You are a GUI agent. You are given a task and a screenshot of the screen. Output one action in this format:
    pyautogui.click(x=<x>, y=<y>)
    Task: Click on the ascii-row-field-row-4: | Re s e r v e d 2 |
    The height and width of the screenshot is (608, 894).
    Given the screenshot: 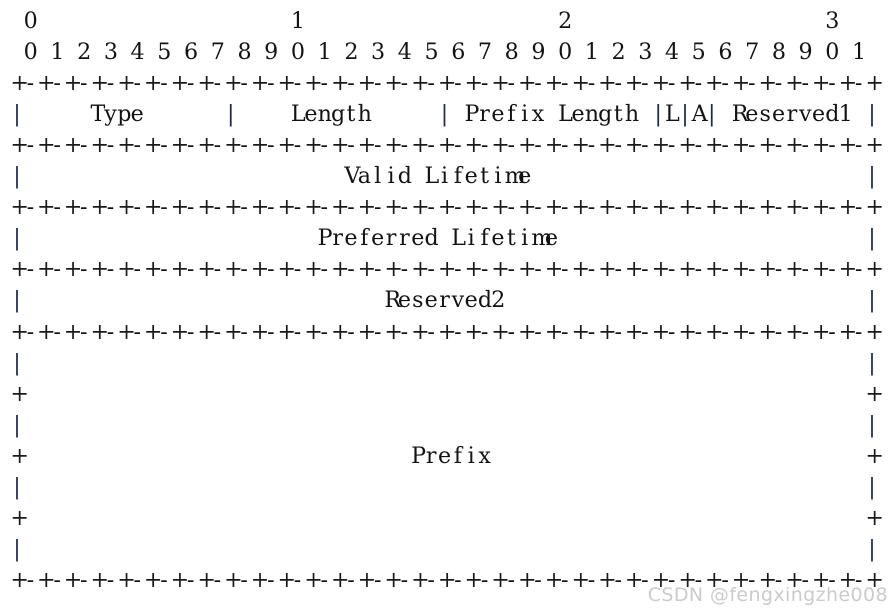 What is the action you would take?
    pyautogui.click(x=444, y=300)
    